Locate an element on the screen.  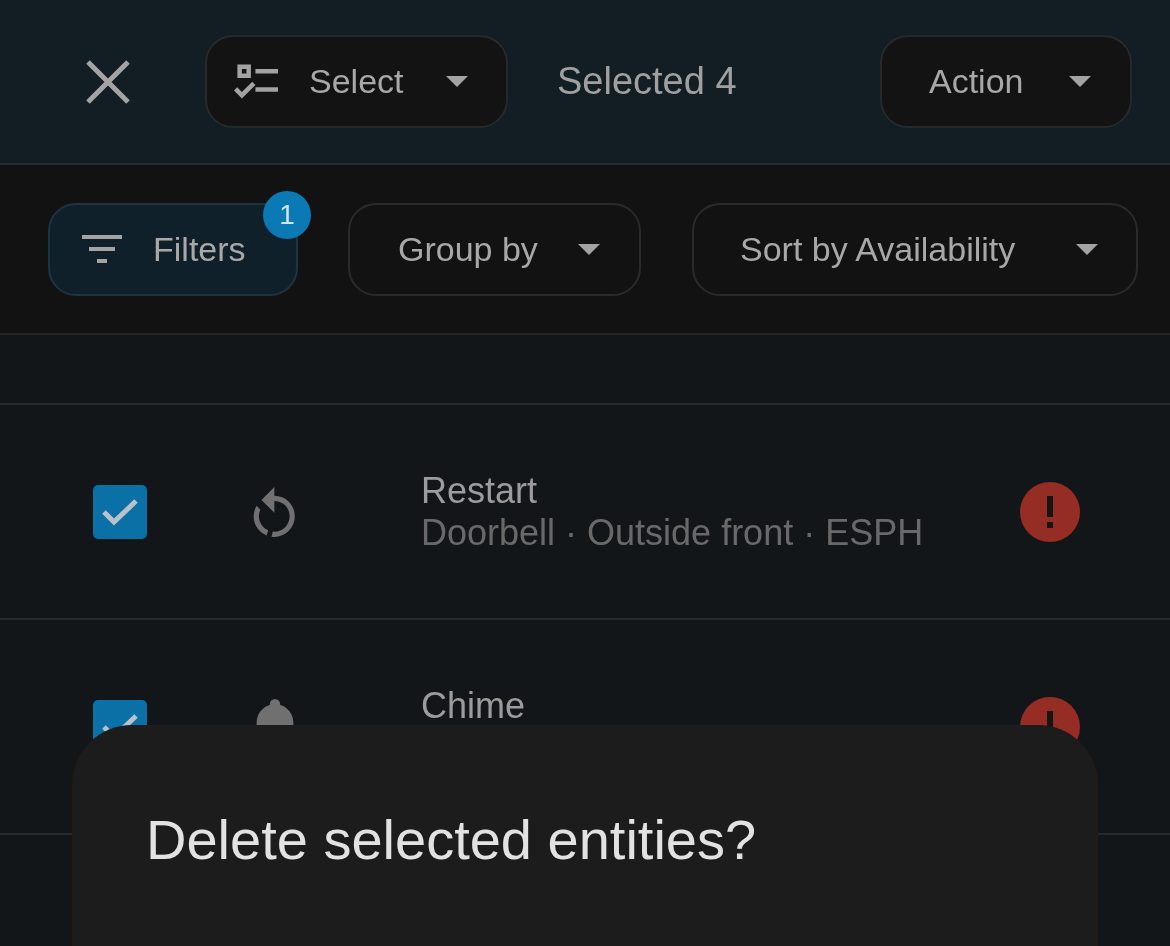
group-by-button: Group by is located at coordinates (494, 249).